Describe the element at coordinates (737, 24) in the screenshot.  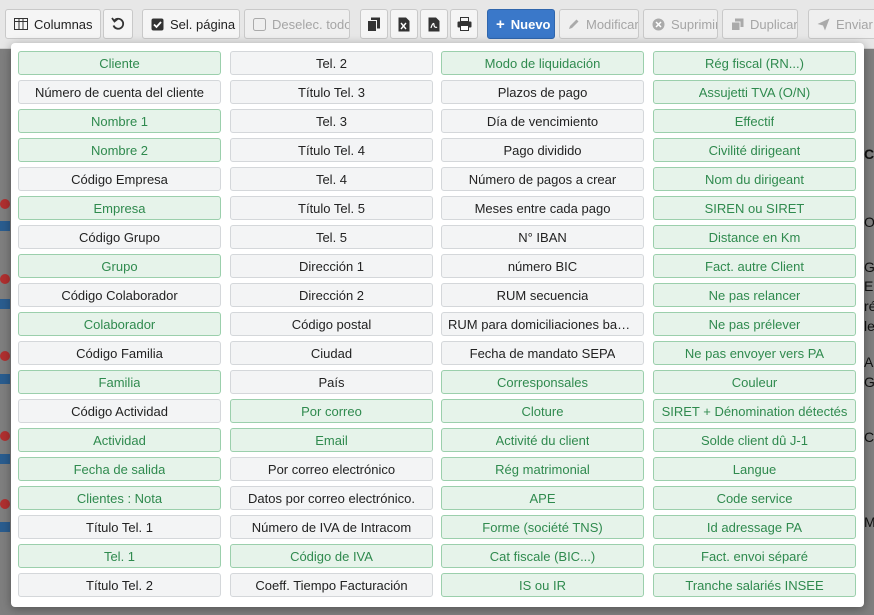
I see `duplicate-icon` at that location.